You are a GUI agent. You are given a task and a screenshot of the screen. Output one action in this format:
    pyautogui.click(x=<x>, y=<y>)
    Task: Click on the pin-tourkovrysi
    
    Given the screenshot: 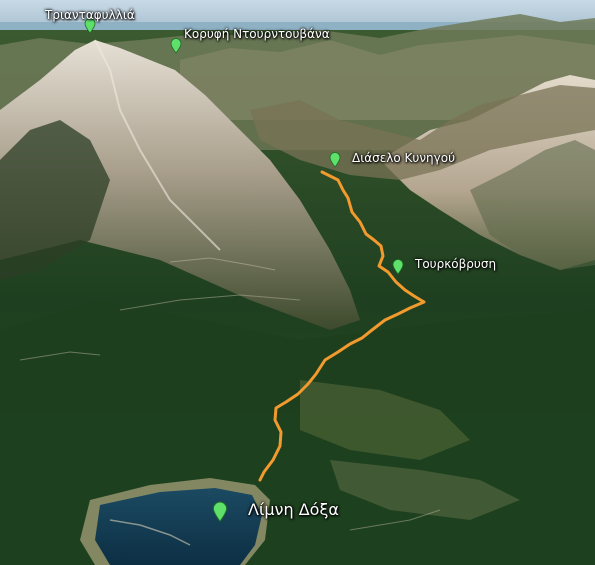 What is the action you would take?
    pyautogui.click(x=398, y=269)
    